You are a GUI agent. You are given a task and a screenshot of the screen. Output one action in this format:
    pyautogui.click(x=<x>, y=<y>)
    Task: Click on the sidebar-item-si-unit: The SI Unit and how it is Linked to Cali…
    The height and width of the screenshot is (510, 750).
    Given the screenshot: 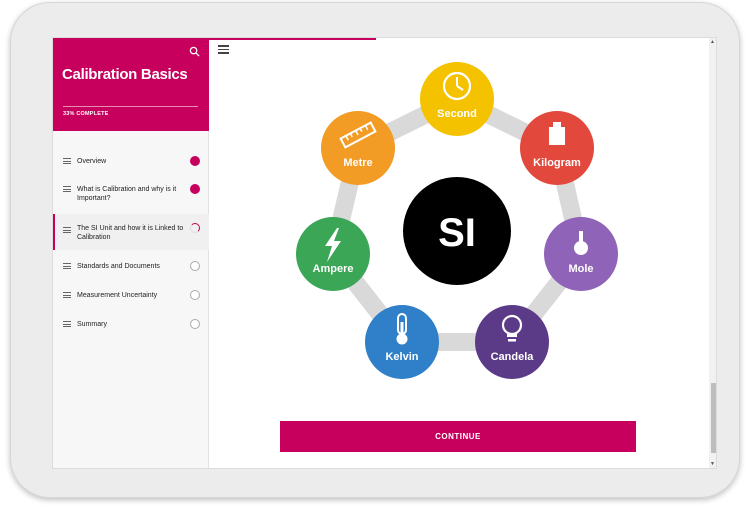 What is the action you would take?
    pyautogui.click(x=131, y=232)
    